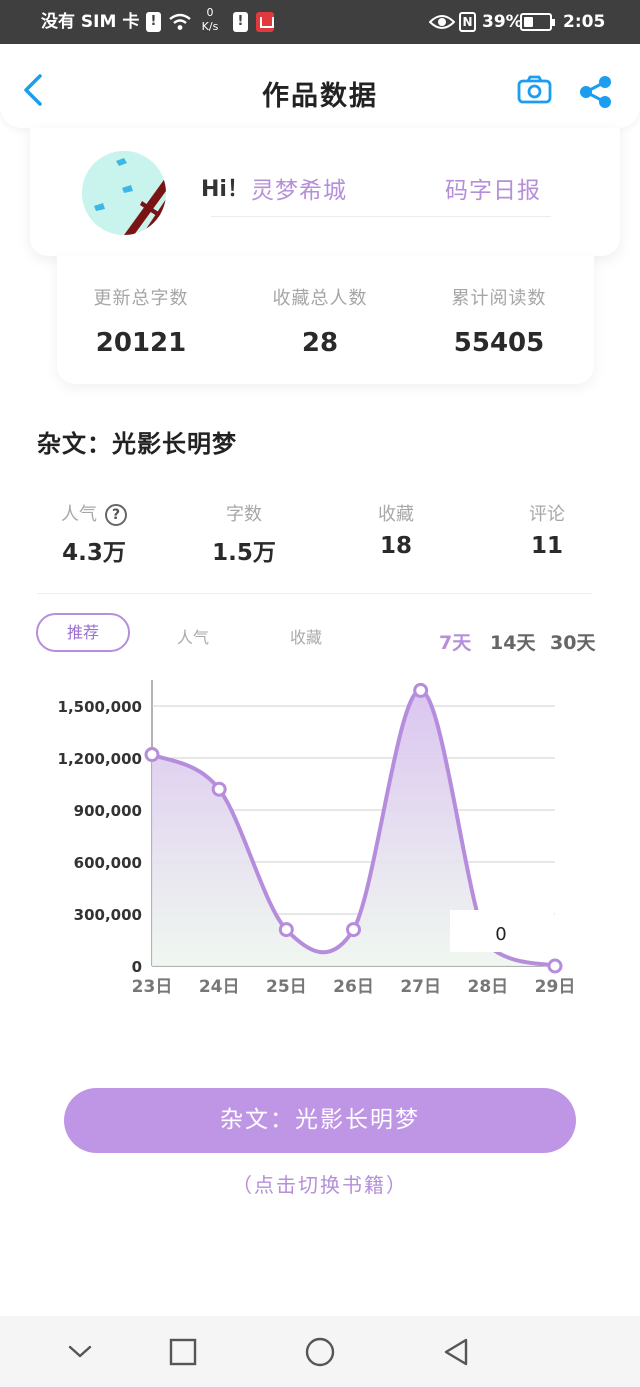 Image resolution: width=640 pixels, height=1387 pixels. What do you see at coordinates (286, 987) in the screenshot?
I see `x-tick-label: 25日` at bounding box center [286, 987].